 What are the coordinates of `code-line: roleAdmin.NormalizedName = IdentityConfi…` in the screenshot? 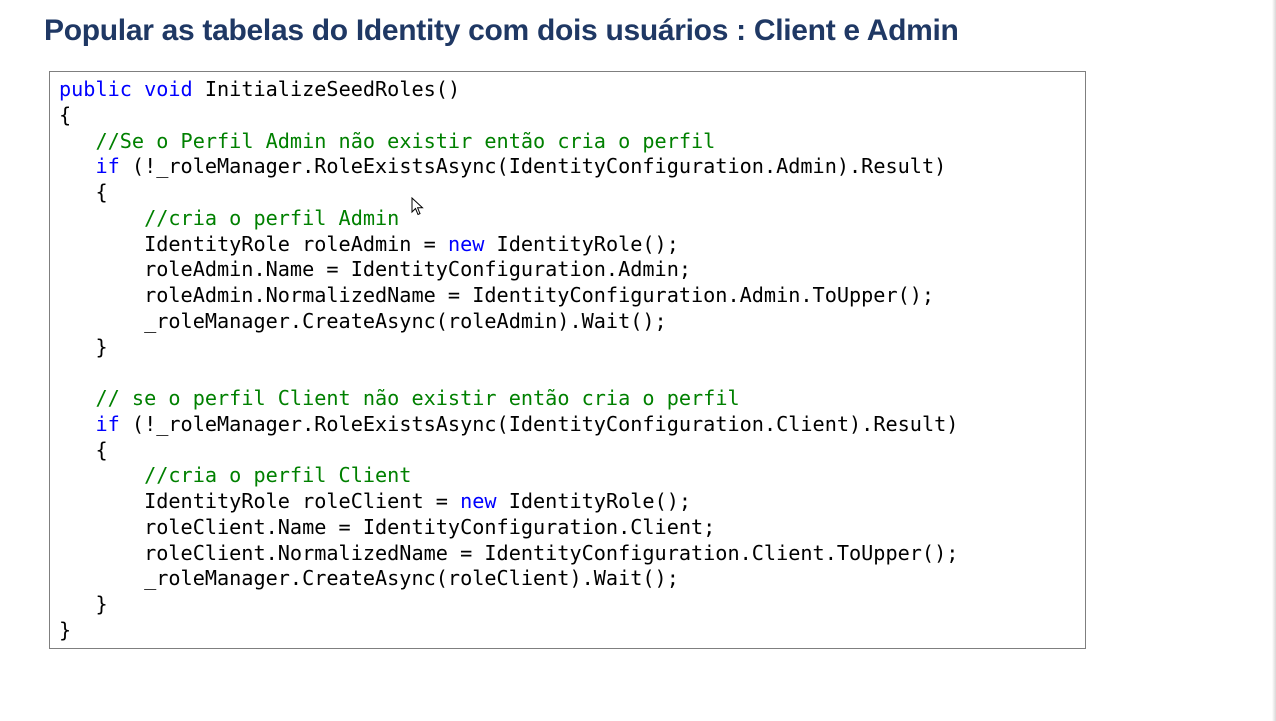 It's located at (508, 296).